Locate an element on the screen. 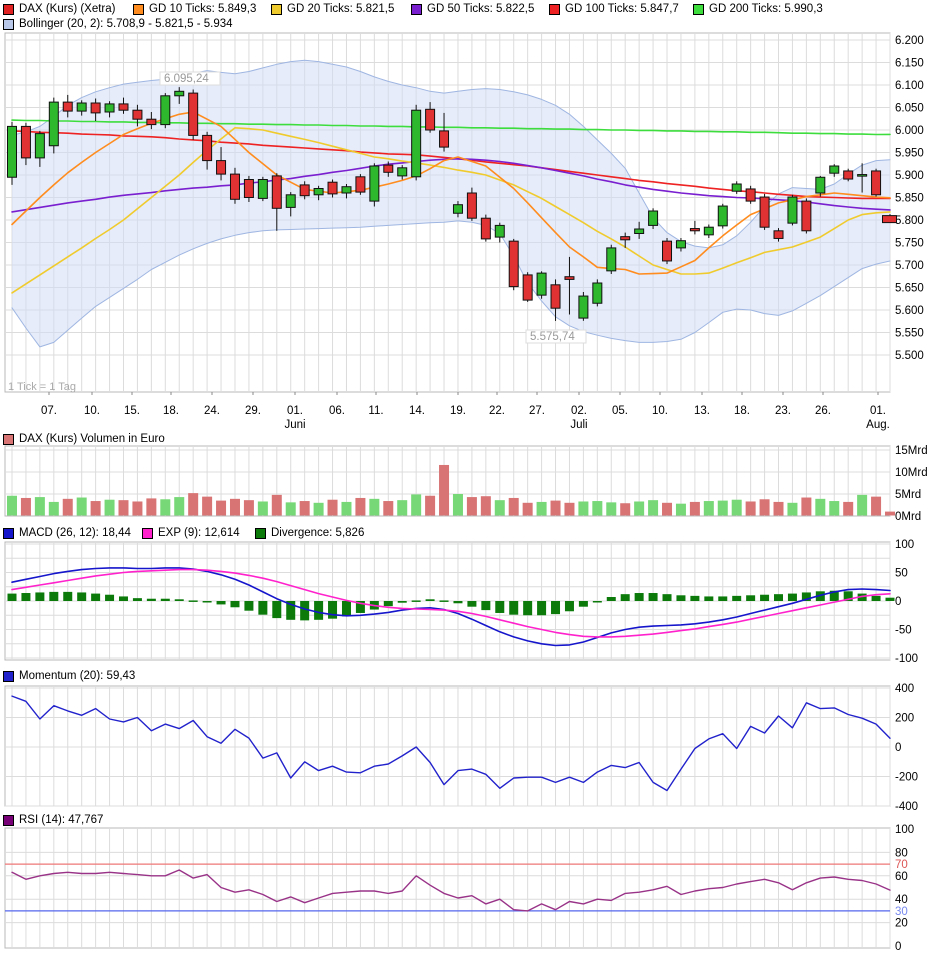 The image size is (940, 958). svg-text: 05. is located at coordinates (620, 411).